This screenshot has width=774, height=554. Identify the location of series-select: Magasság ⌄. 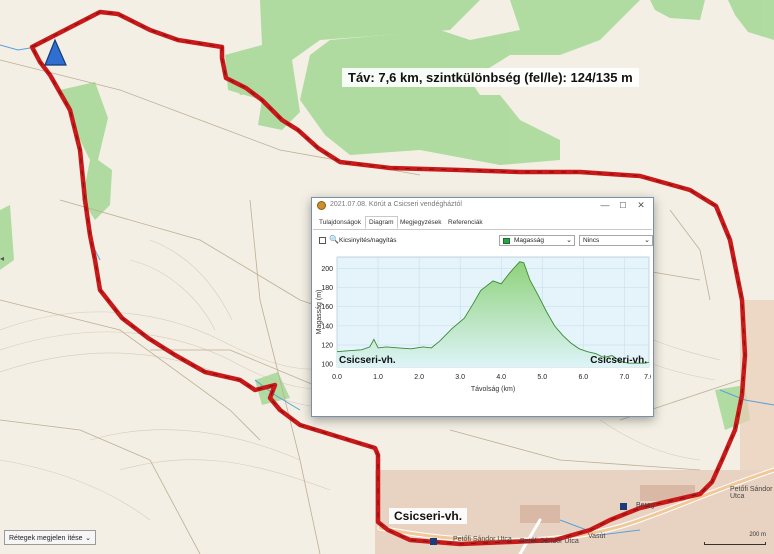
(537, 240).